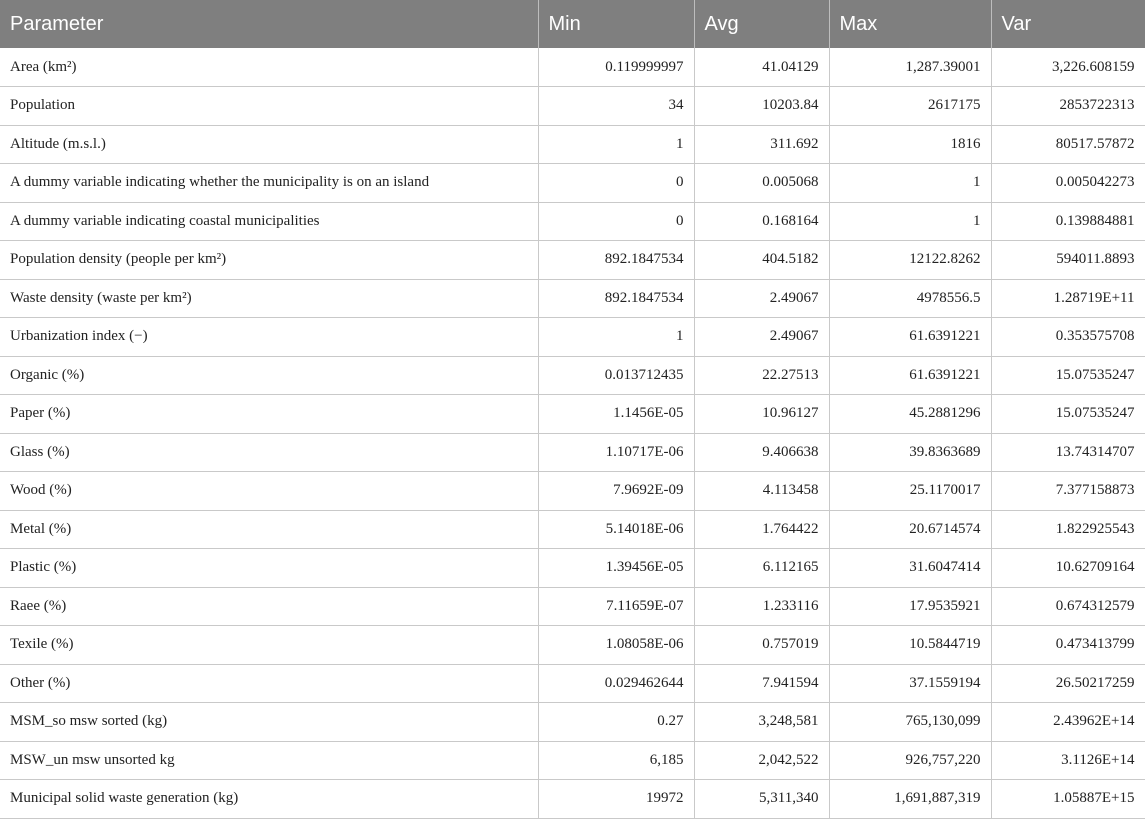 The height and width of the screenshot is (819, 1145). I want to click on cell-avg: 311.692, so click(761, 144).